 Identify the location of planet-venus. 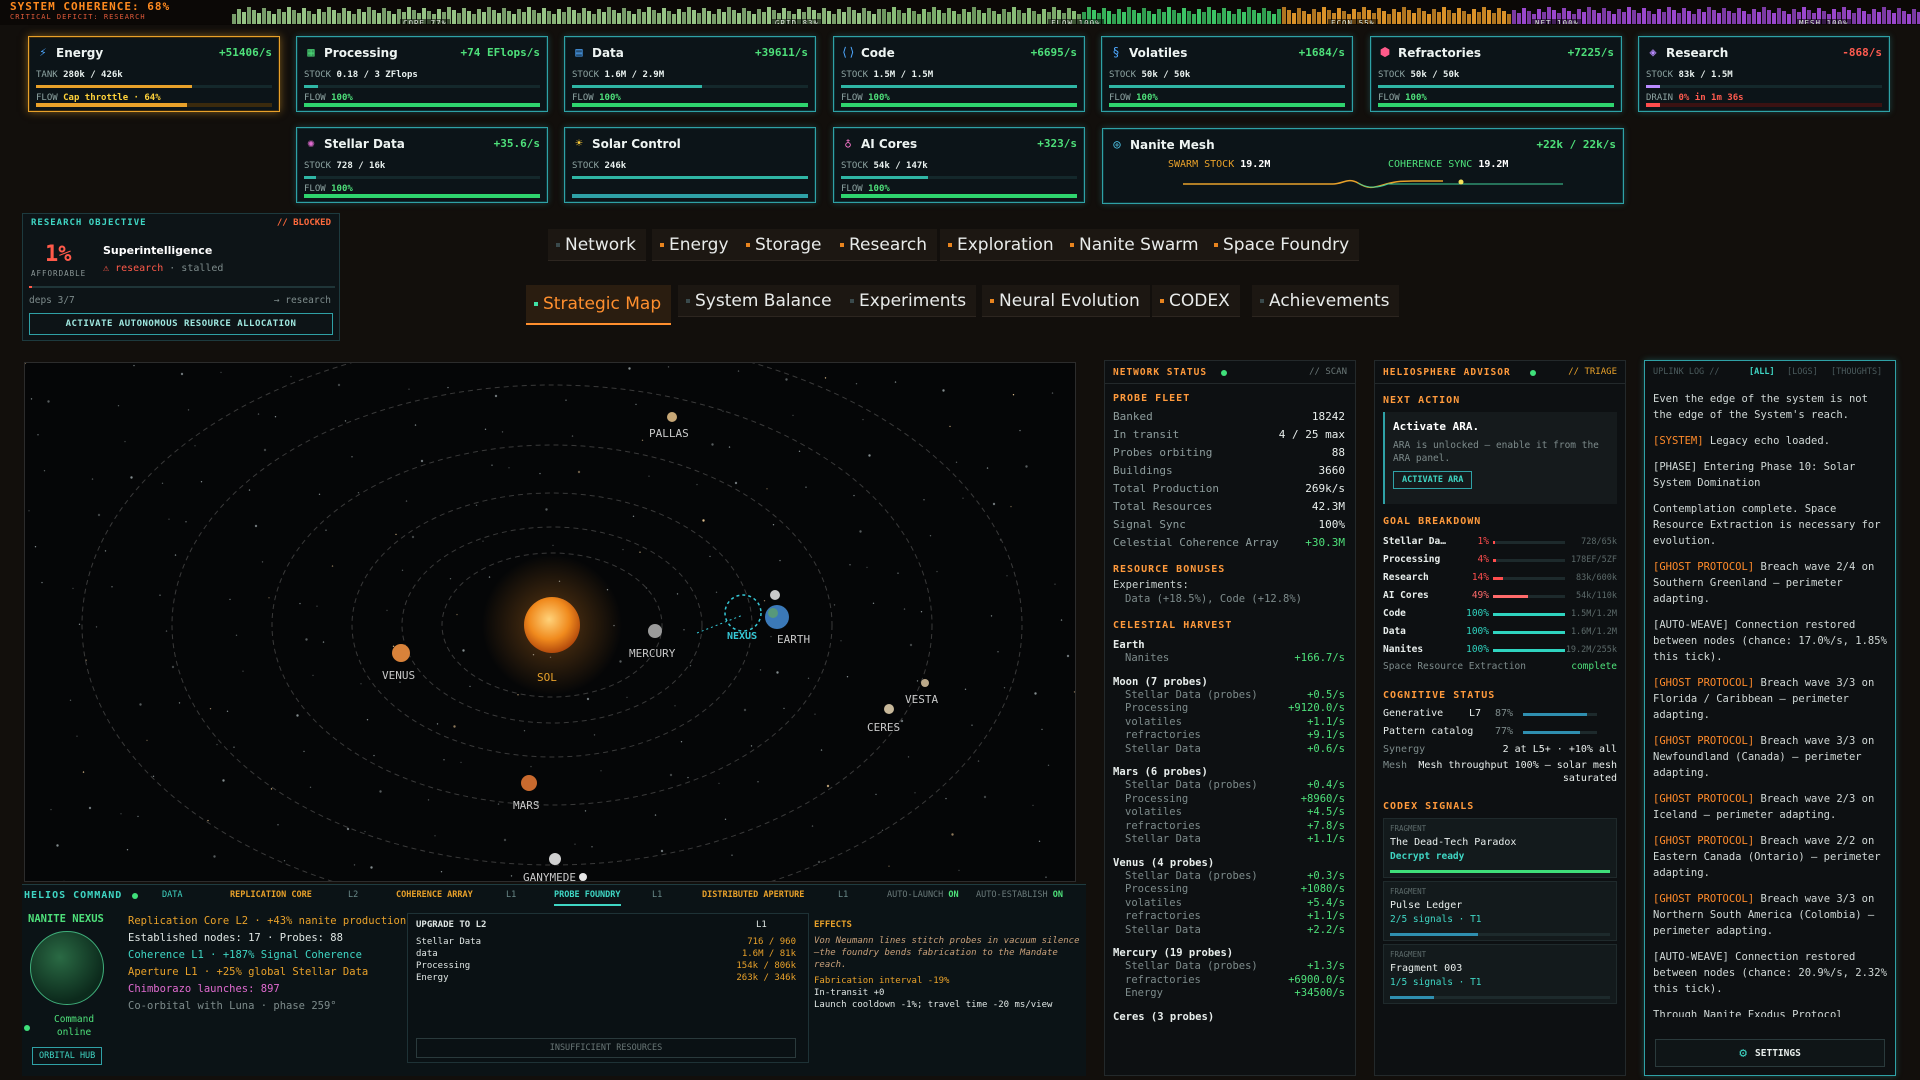
(401, 653).